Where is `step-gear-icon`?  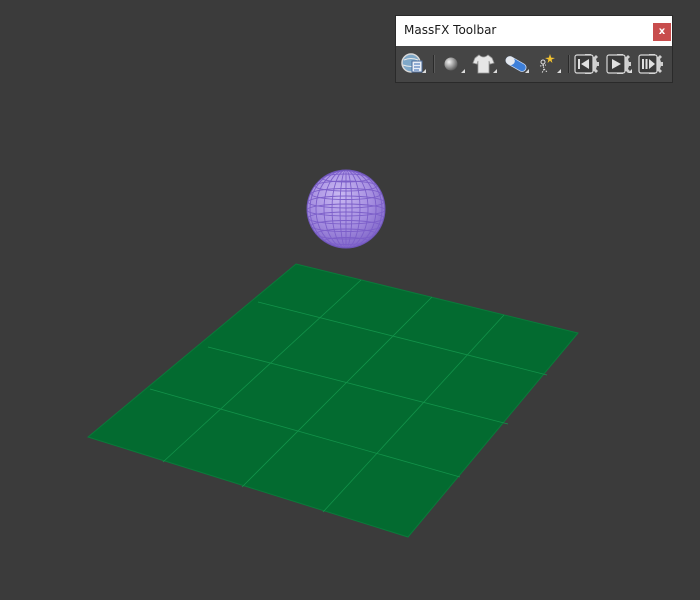 step-gear-icon is located at coordinates (650, 64).